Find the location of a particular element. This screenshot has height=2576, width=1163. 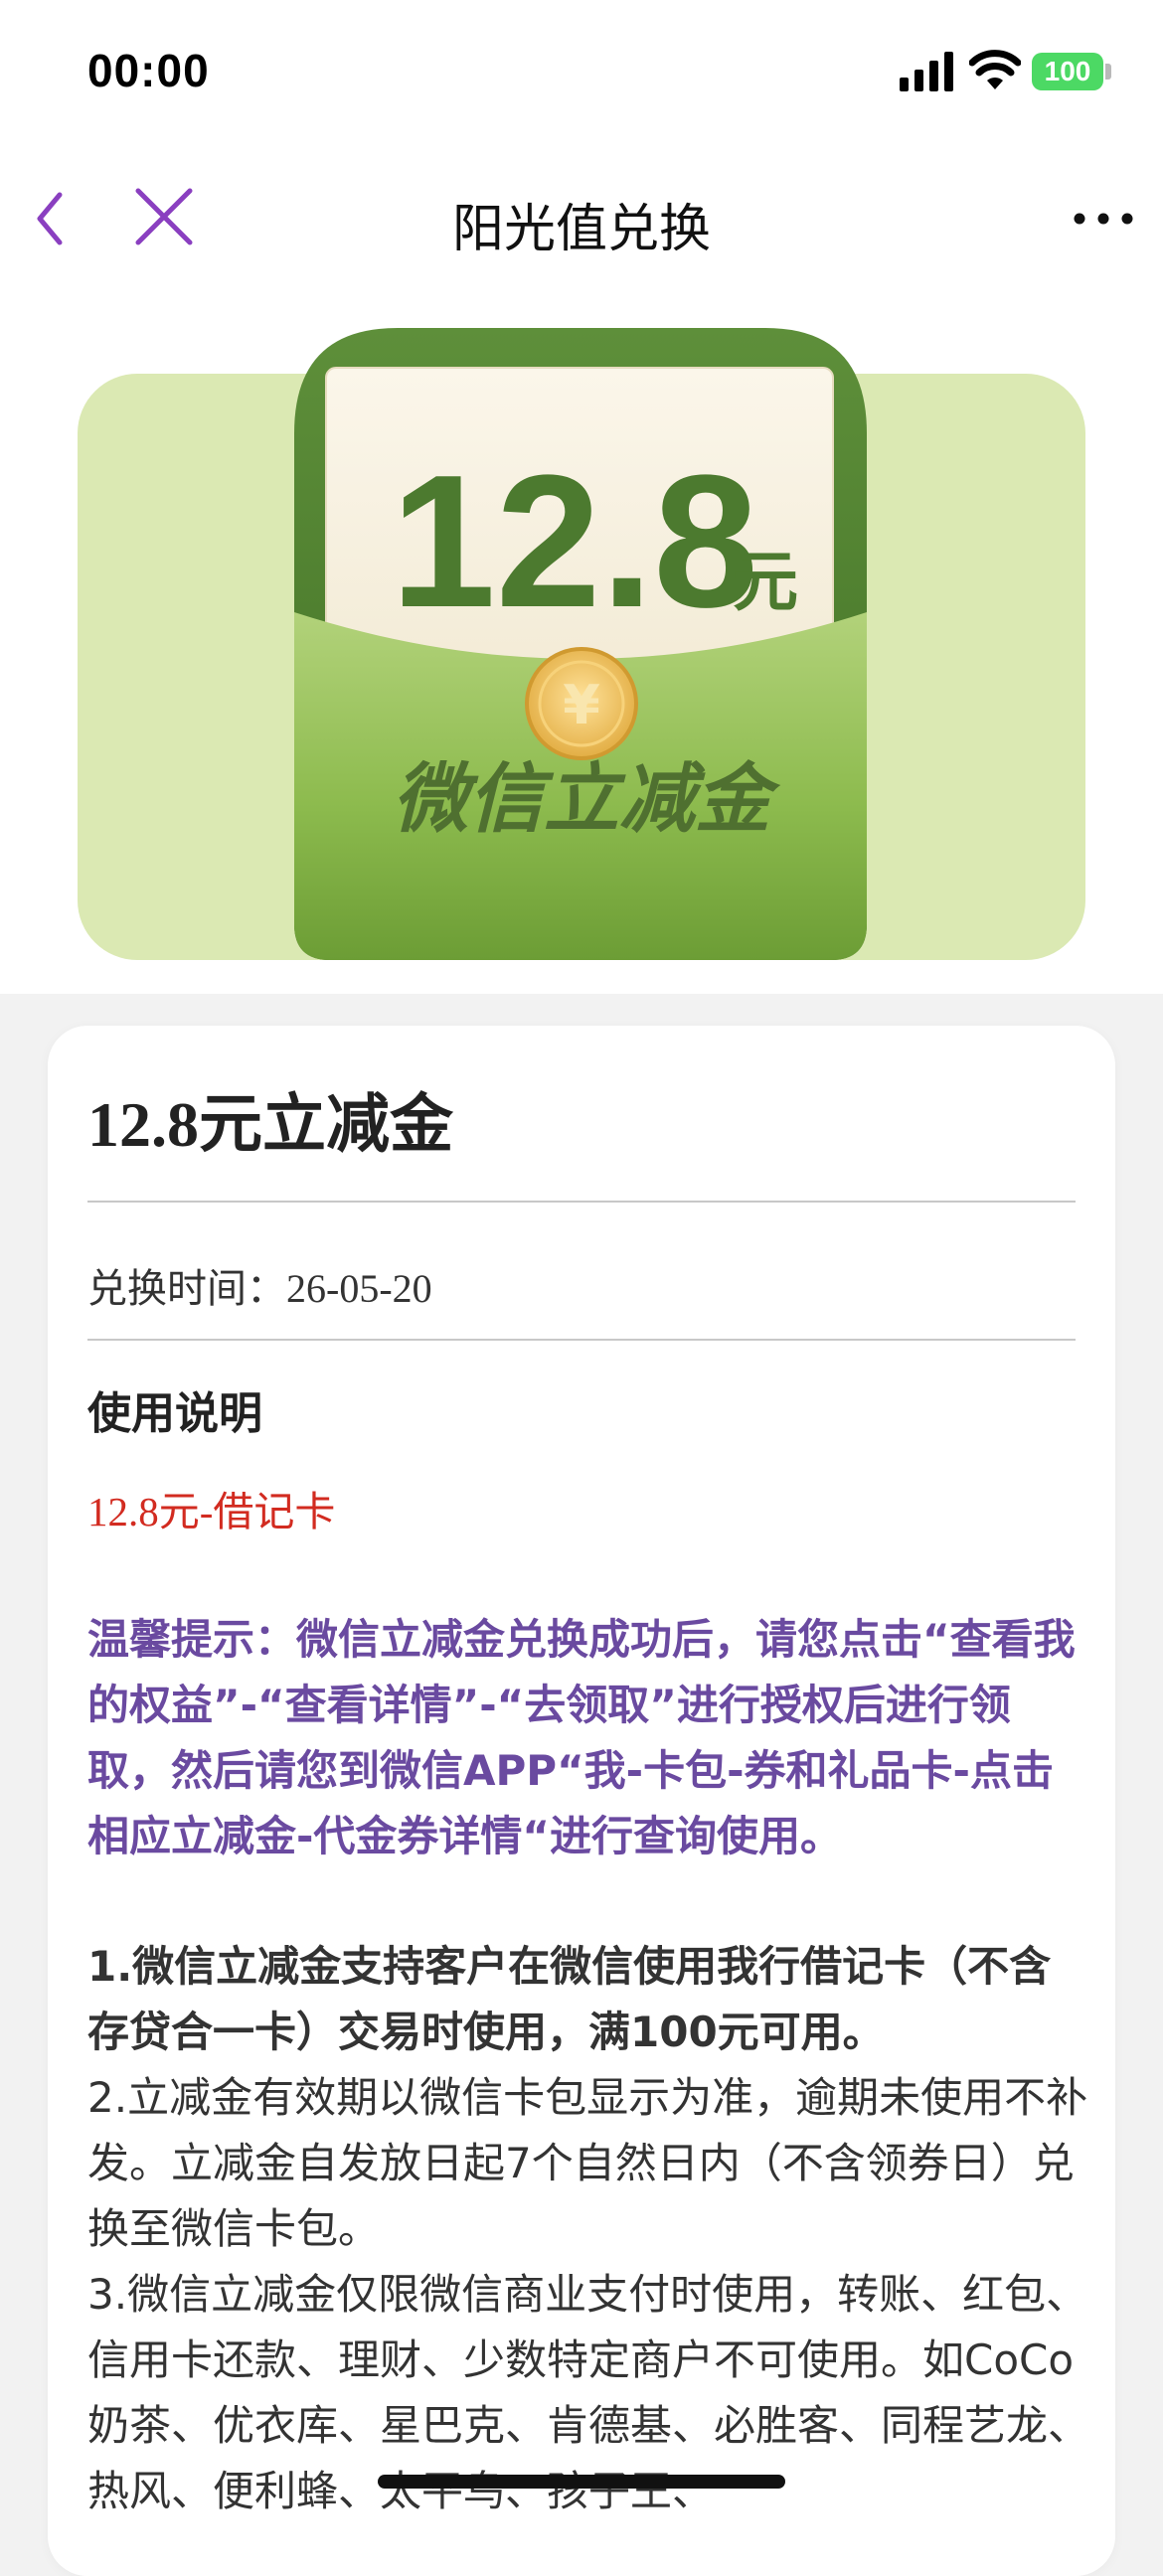

exchange-time: 兑换时间：26-05-20 is located at coordinates (259, 1285).